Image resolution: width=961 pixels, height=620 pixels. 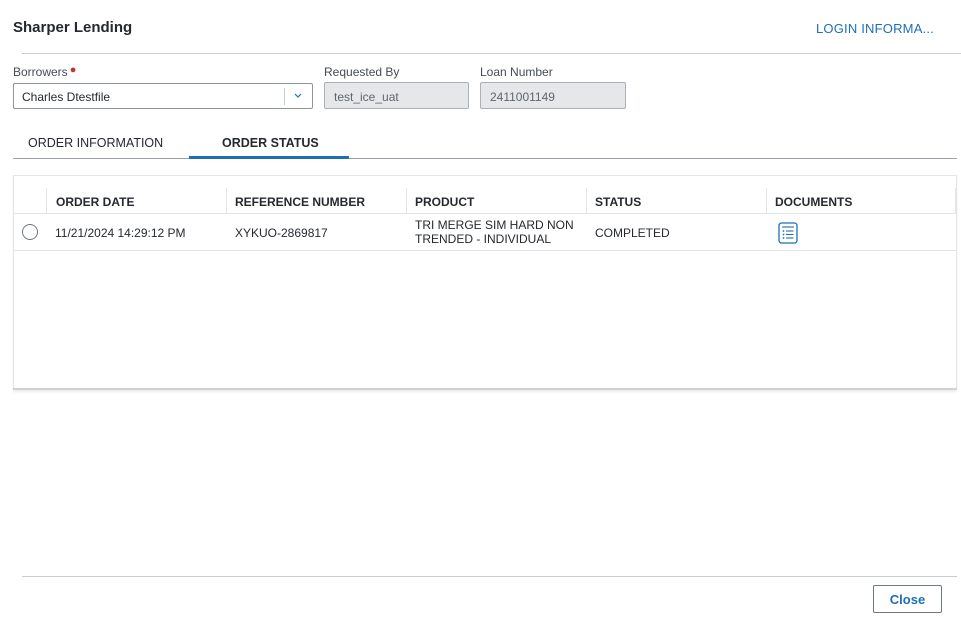 What do you see at coordinates (813, 202) in the screenshot?
I see `column-header-documents: DOCUMENTS` at bounding box center [813, 202].